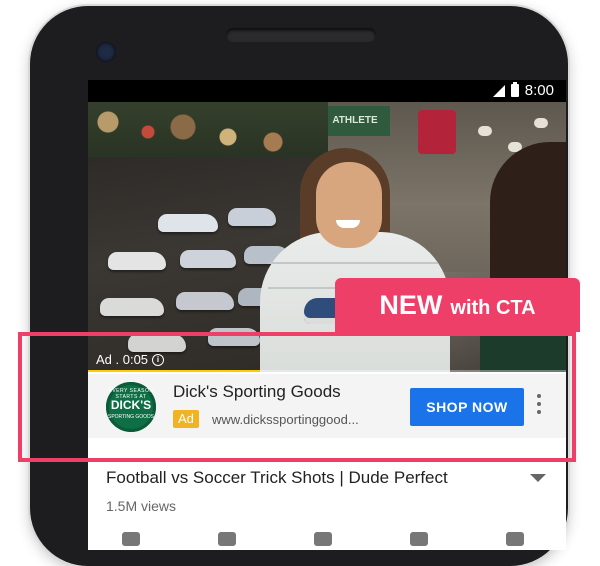 Image resolution: width=600 pixels, height=566 pixels. What do you see at coordinates (419, 539) in the screenshot?
I see `save-icon` at bounding box center [419, 539].